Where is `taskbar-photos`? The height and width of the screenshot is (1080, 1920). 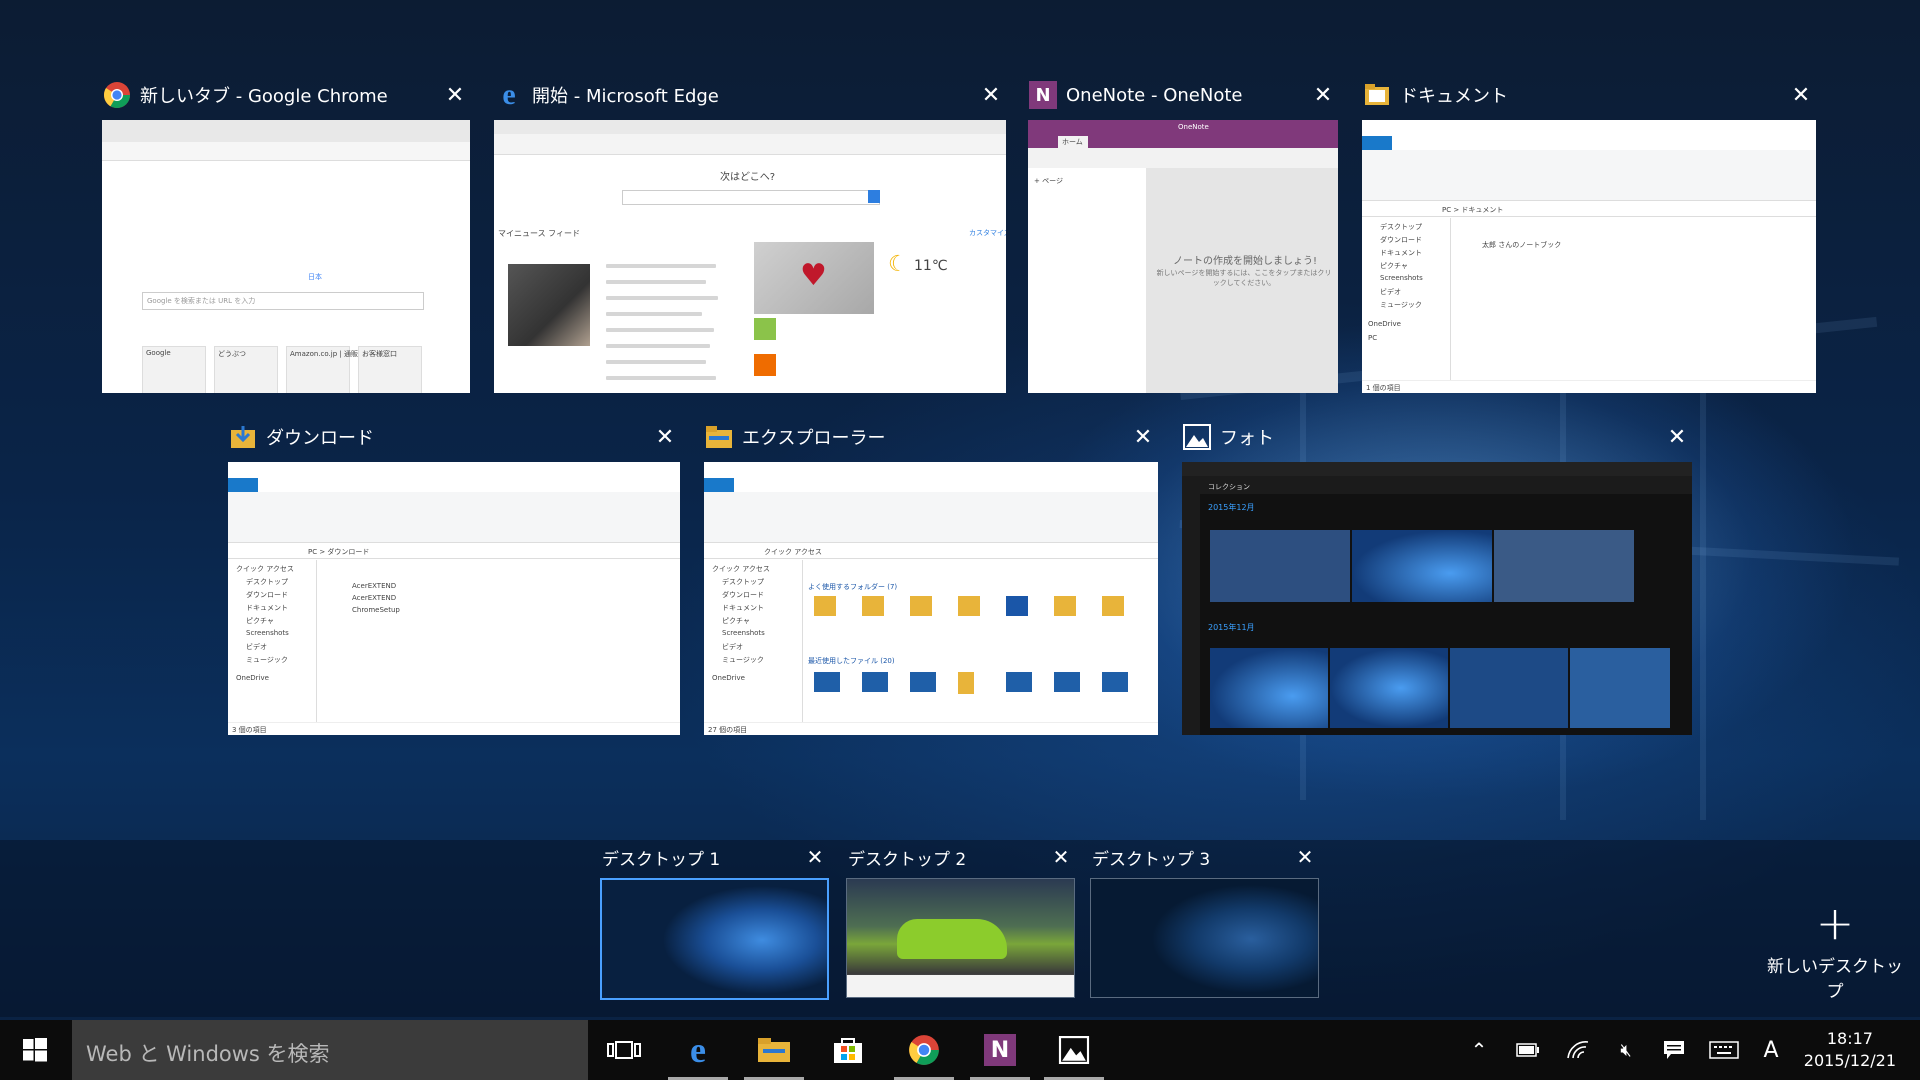 taskbar-photos is located at coordinates (1074, 1050).